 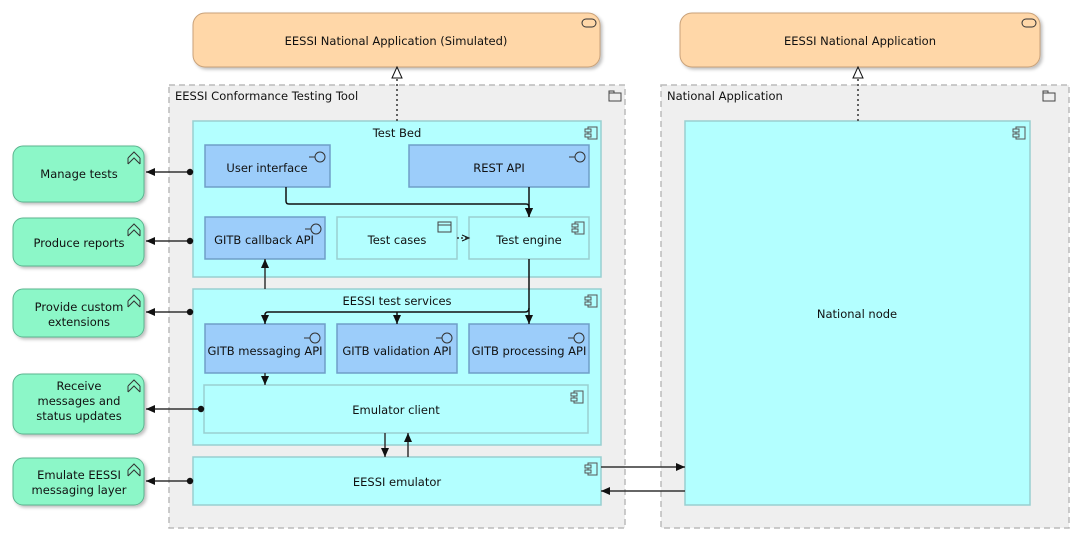 I want to click on group-label: National Application, so click(x=725, y=96).